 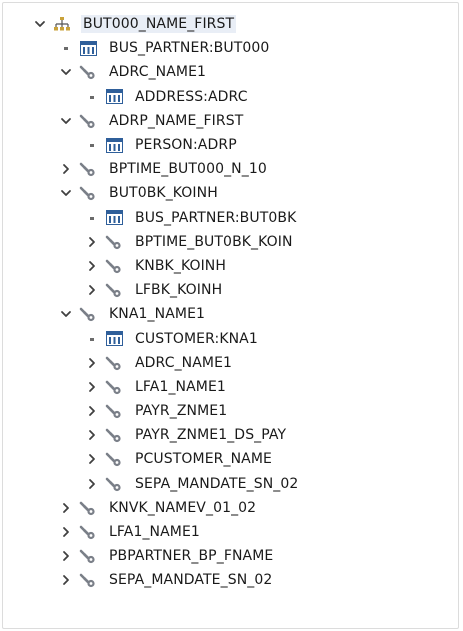 I want to click on tree-node-label: PERSON:ADRP, so click(x=186, y=145).